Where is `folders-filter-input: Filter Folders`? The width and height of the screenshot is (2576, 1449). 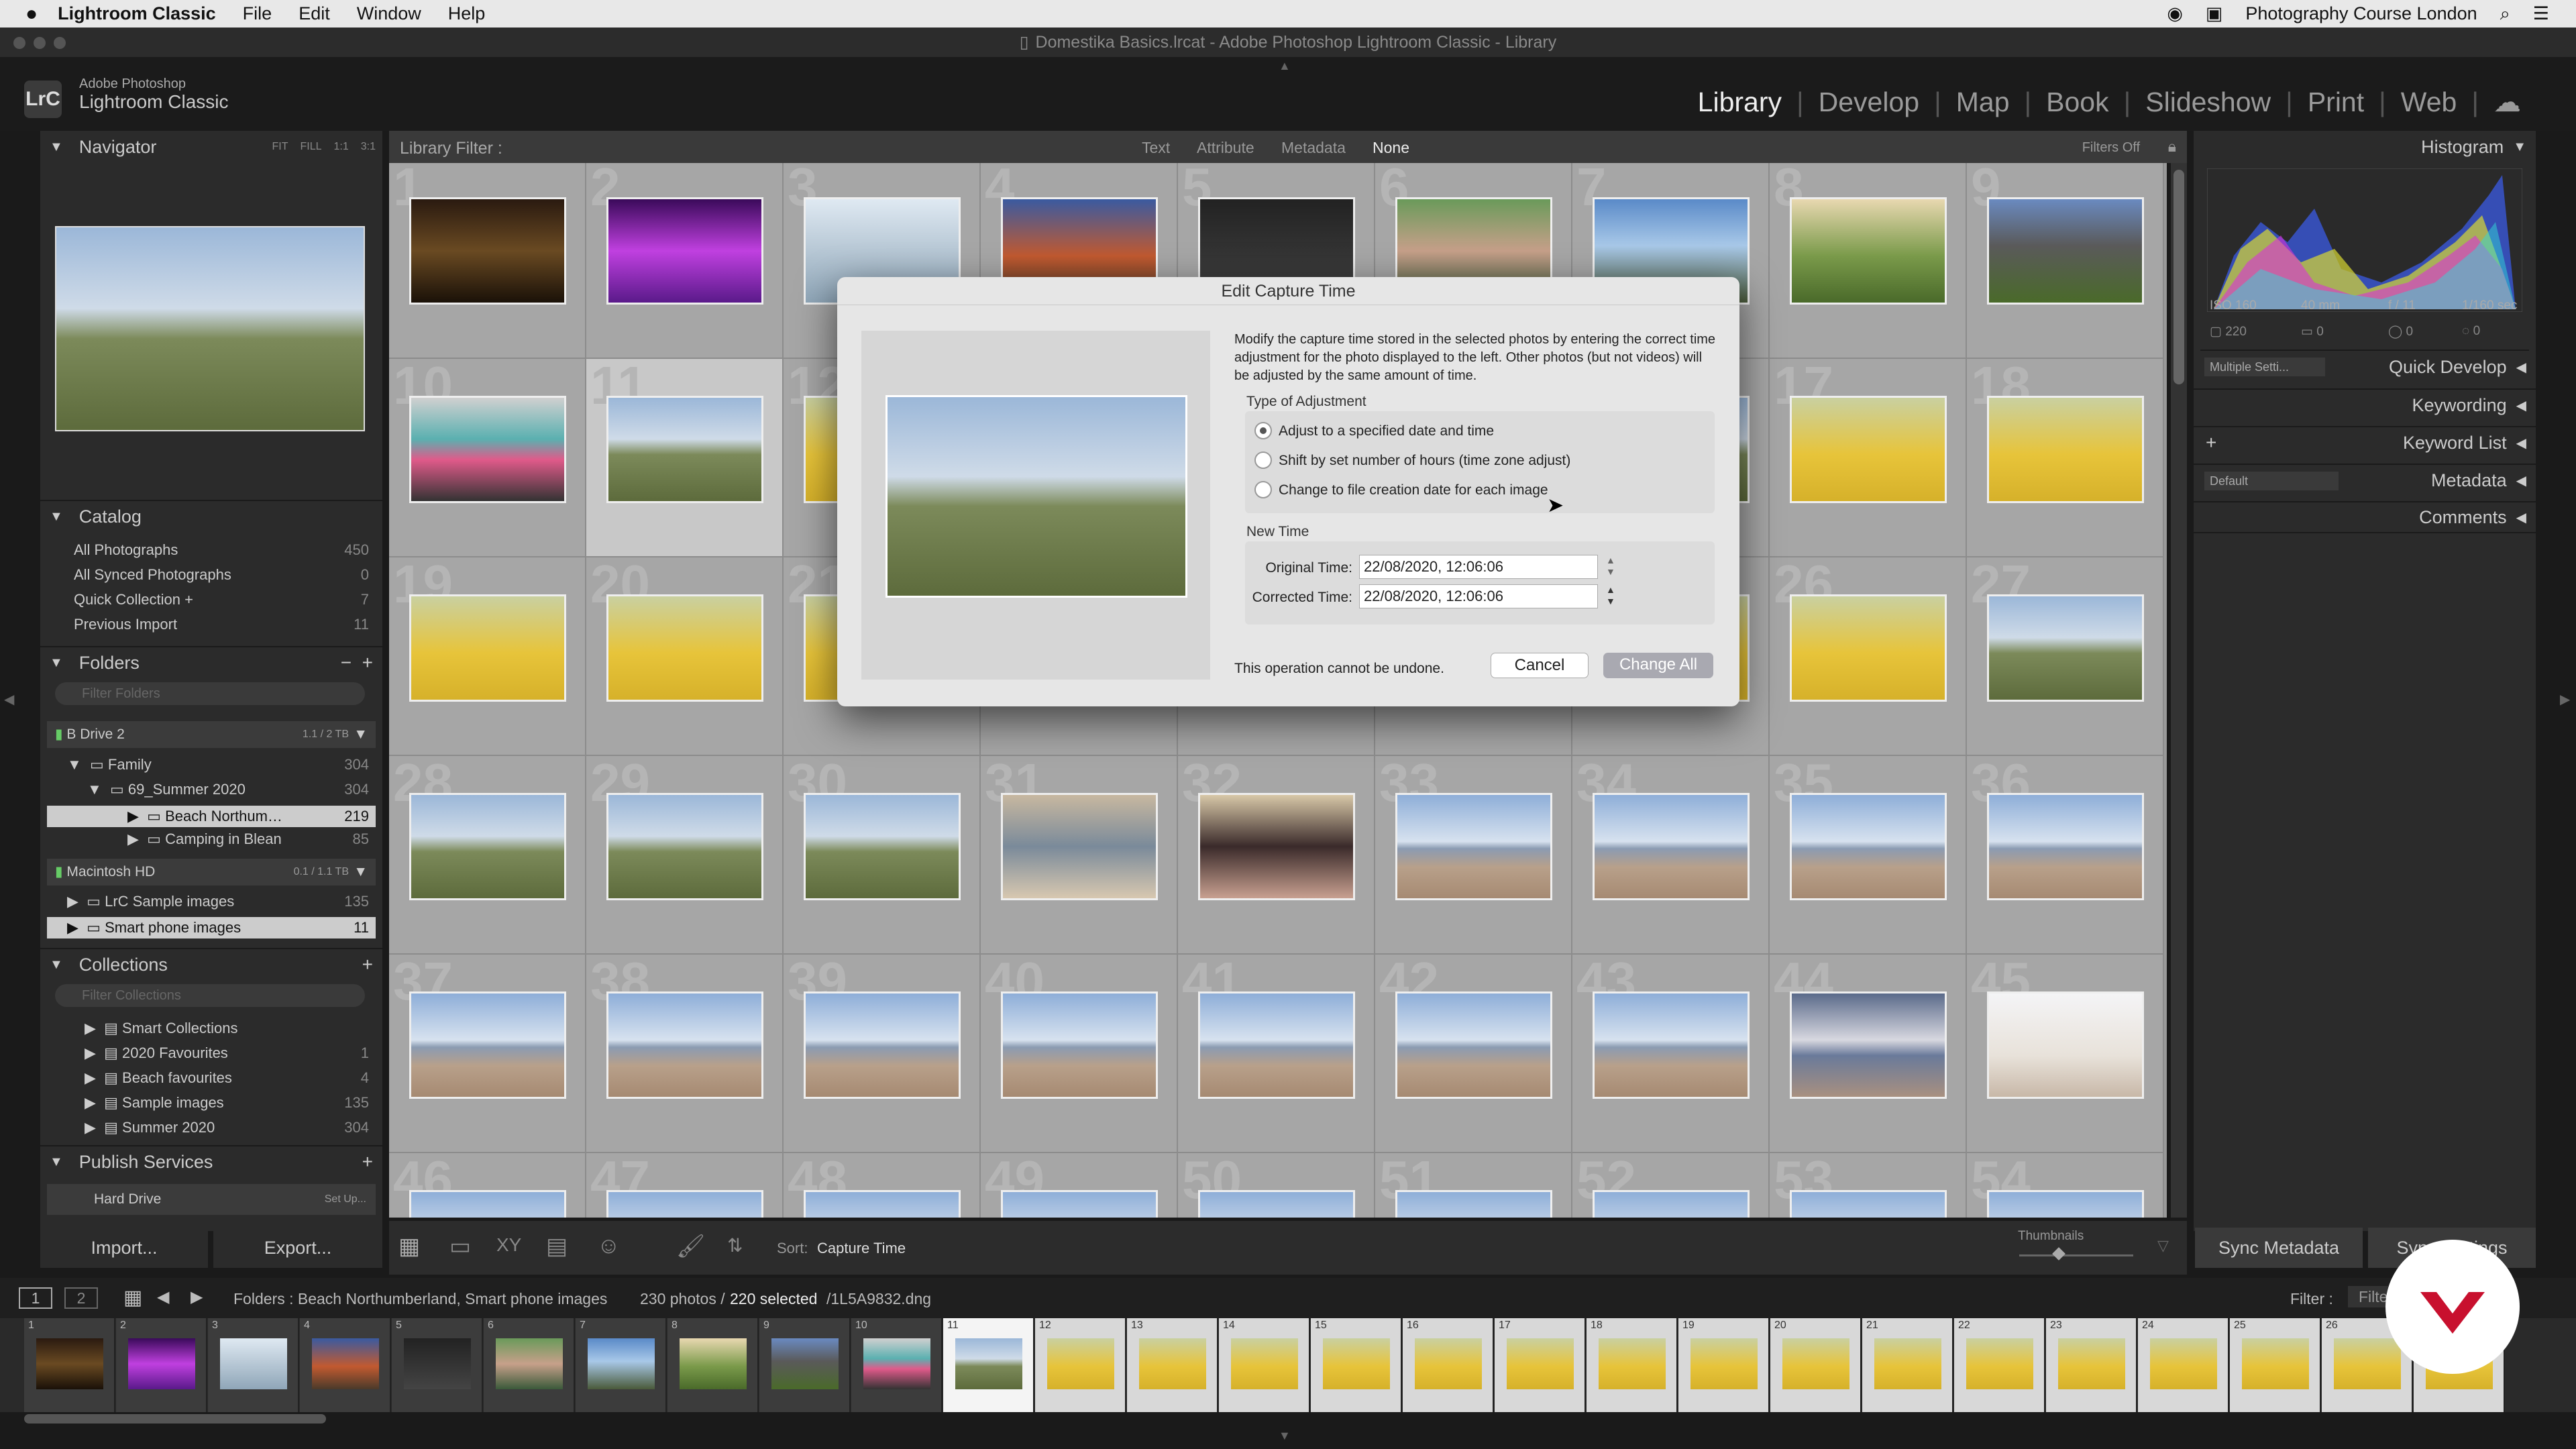 folders-filter-input: Filter Folders is located at coordinates (210, 693).